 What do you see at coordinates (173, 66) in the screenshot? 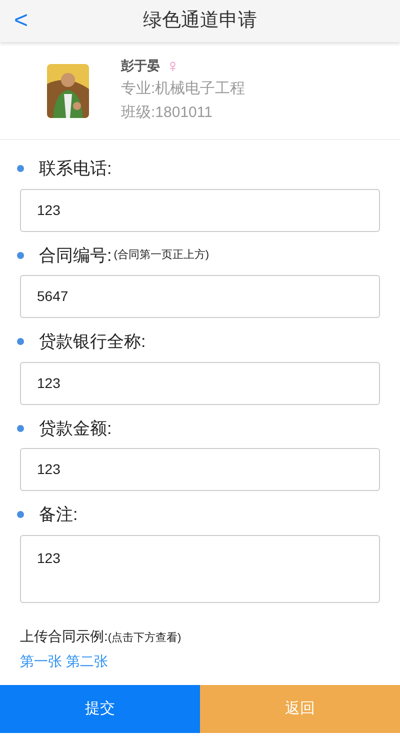
I see `gender-symbol: ♀` at bounding box center [173, 66].